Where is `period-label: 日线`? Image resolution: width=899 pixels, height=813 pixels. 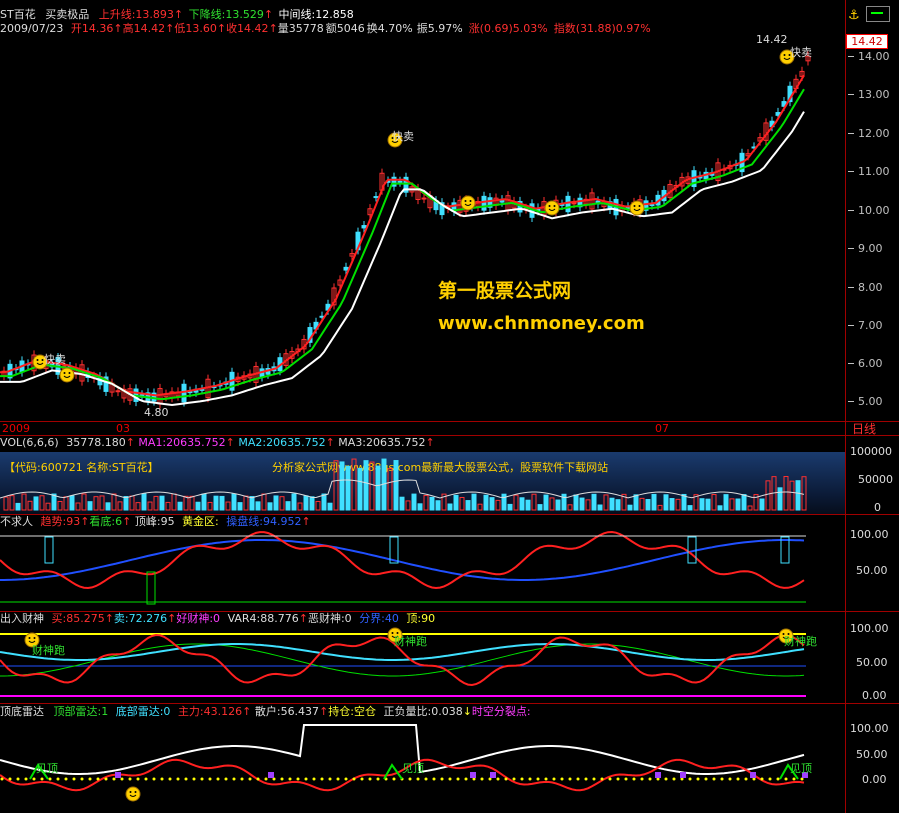 period-label: 日线 is located at coordinates (864, 429).